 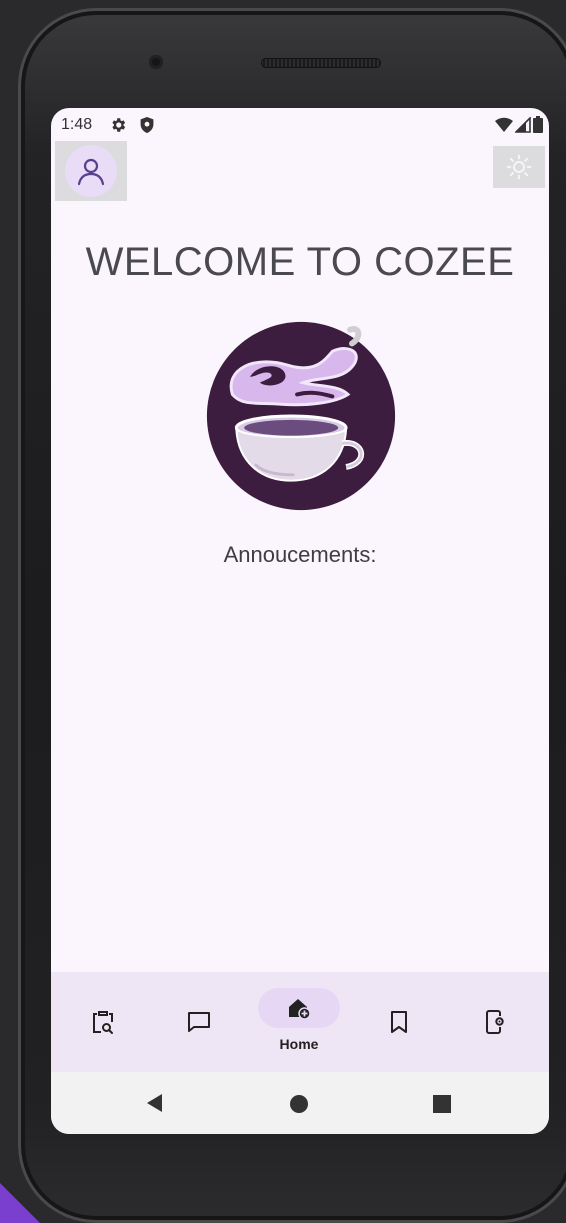 I want to click on nav-item-device-settings, so click(x=495, y=1022).